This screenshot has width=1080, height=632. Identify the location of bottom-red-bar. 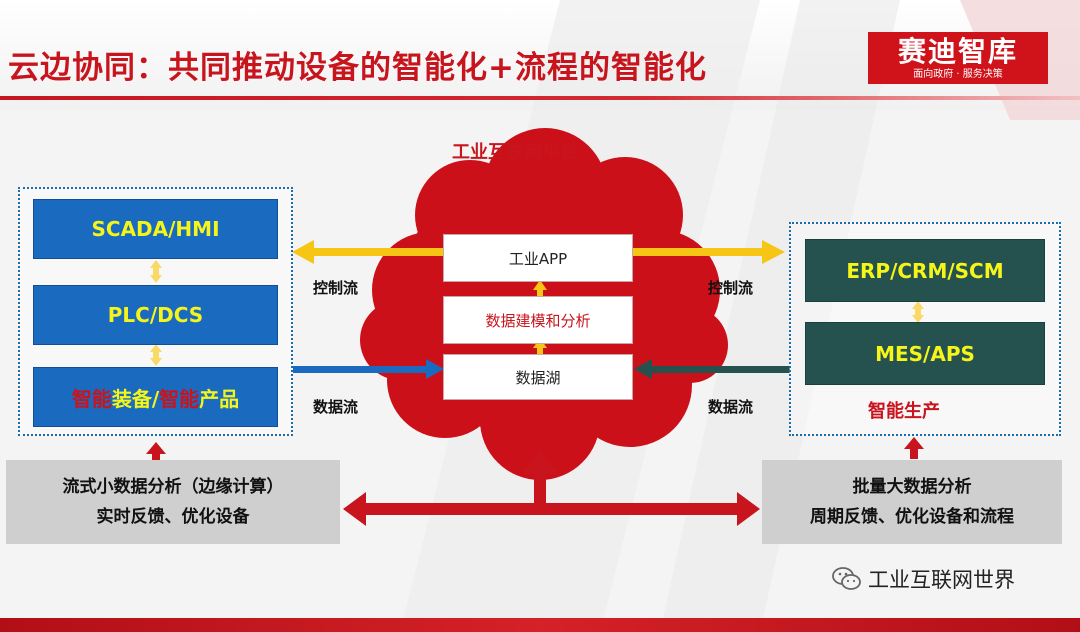
(540, 625).